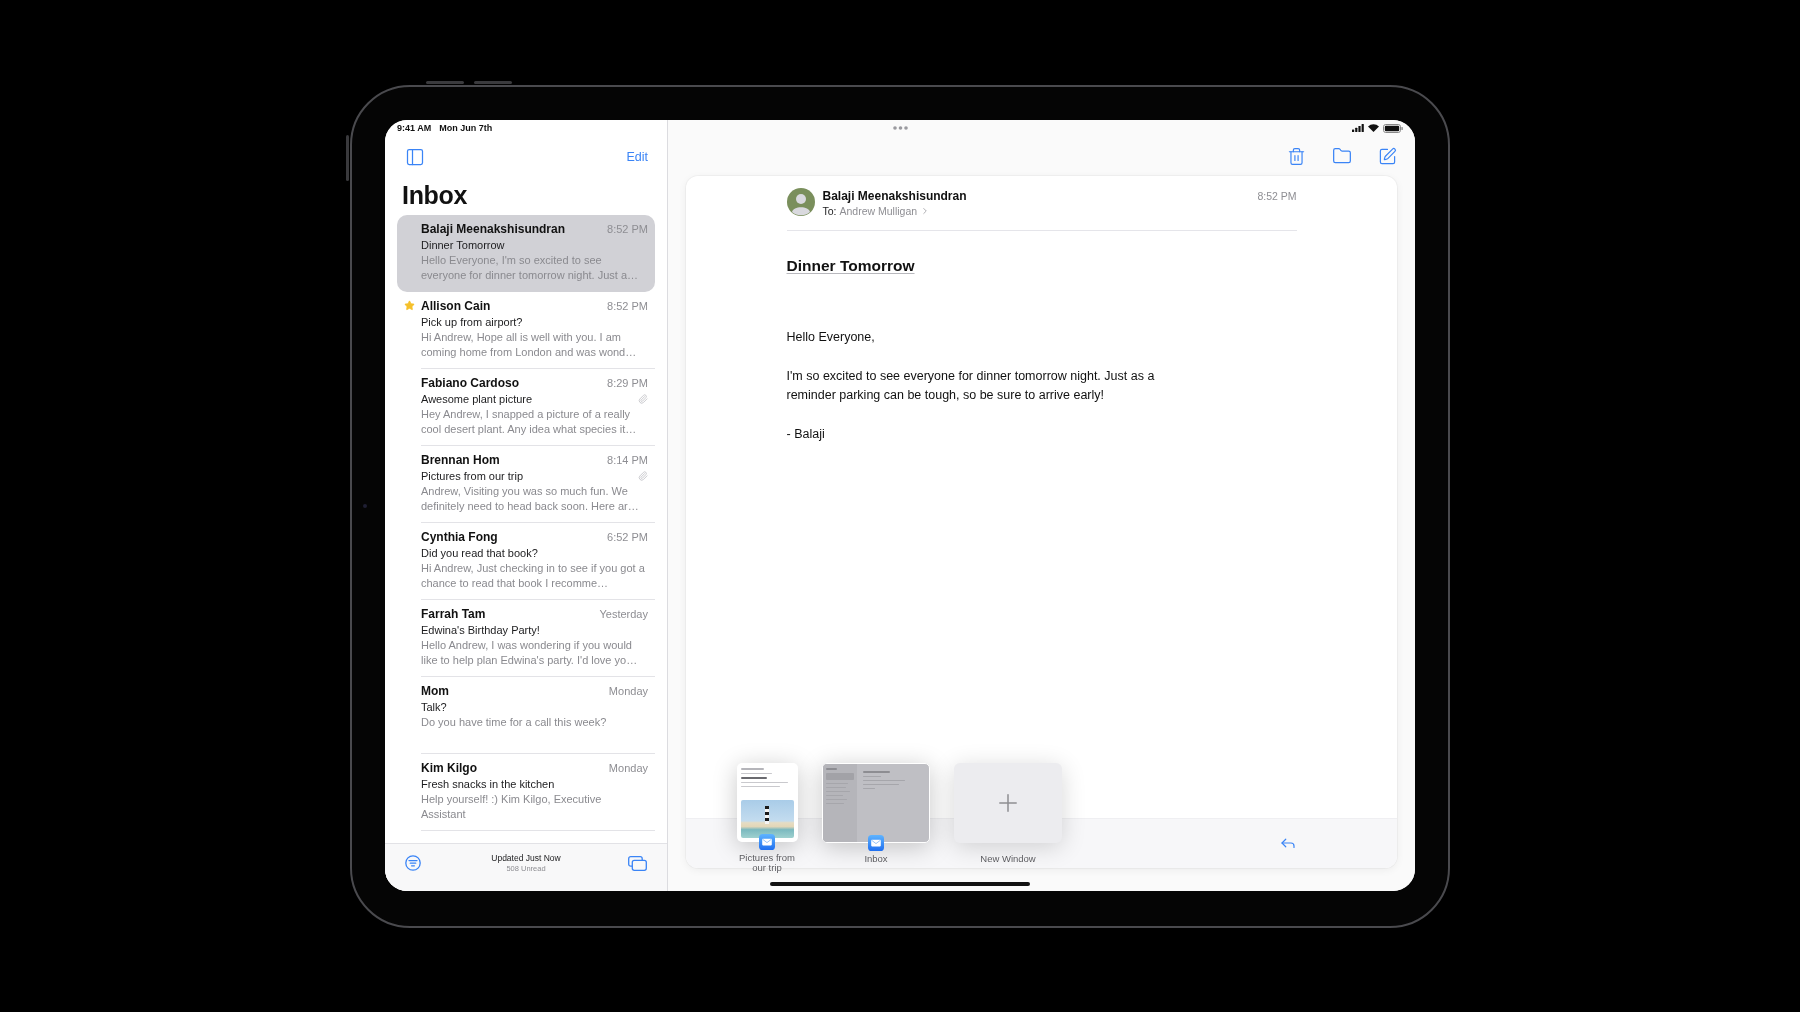  I want to click on wifi-icon, so click(1373, 128).